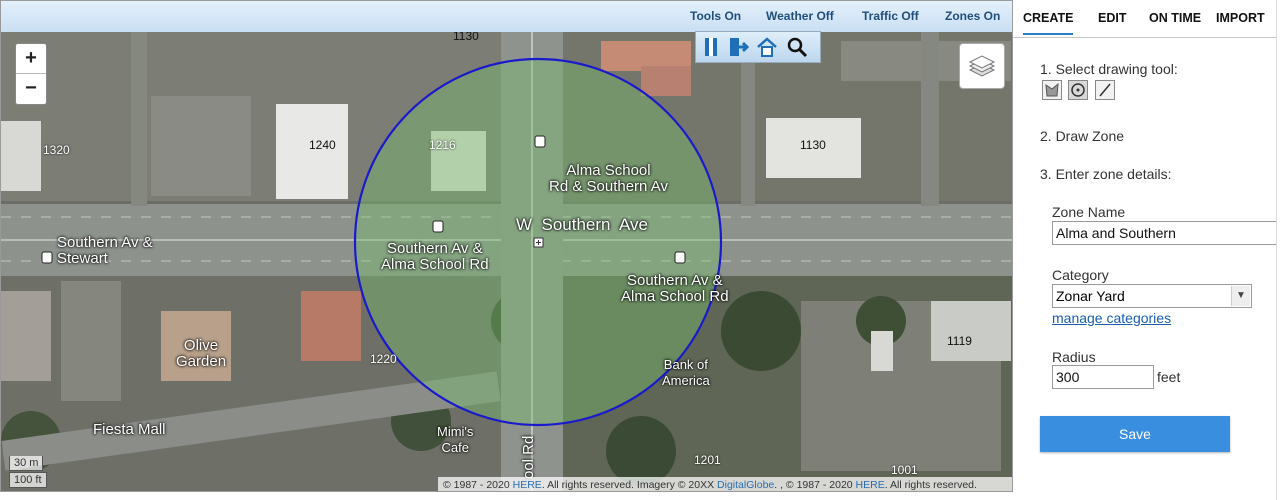 The image size is (1285, 500). I want to click on radius-label: Radius, so click(1074, 357).